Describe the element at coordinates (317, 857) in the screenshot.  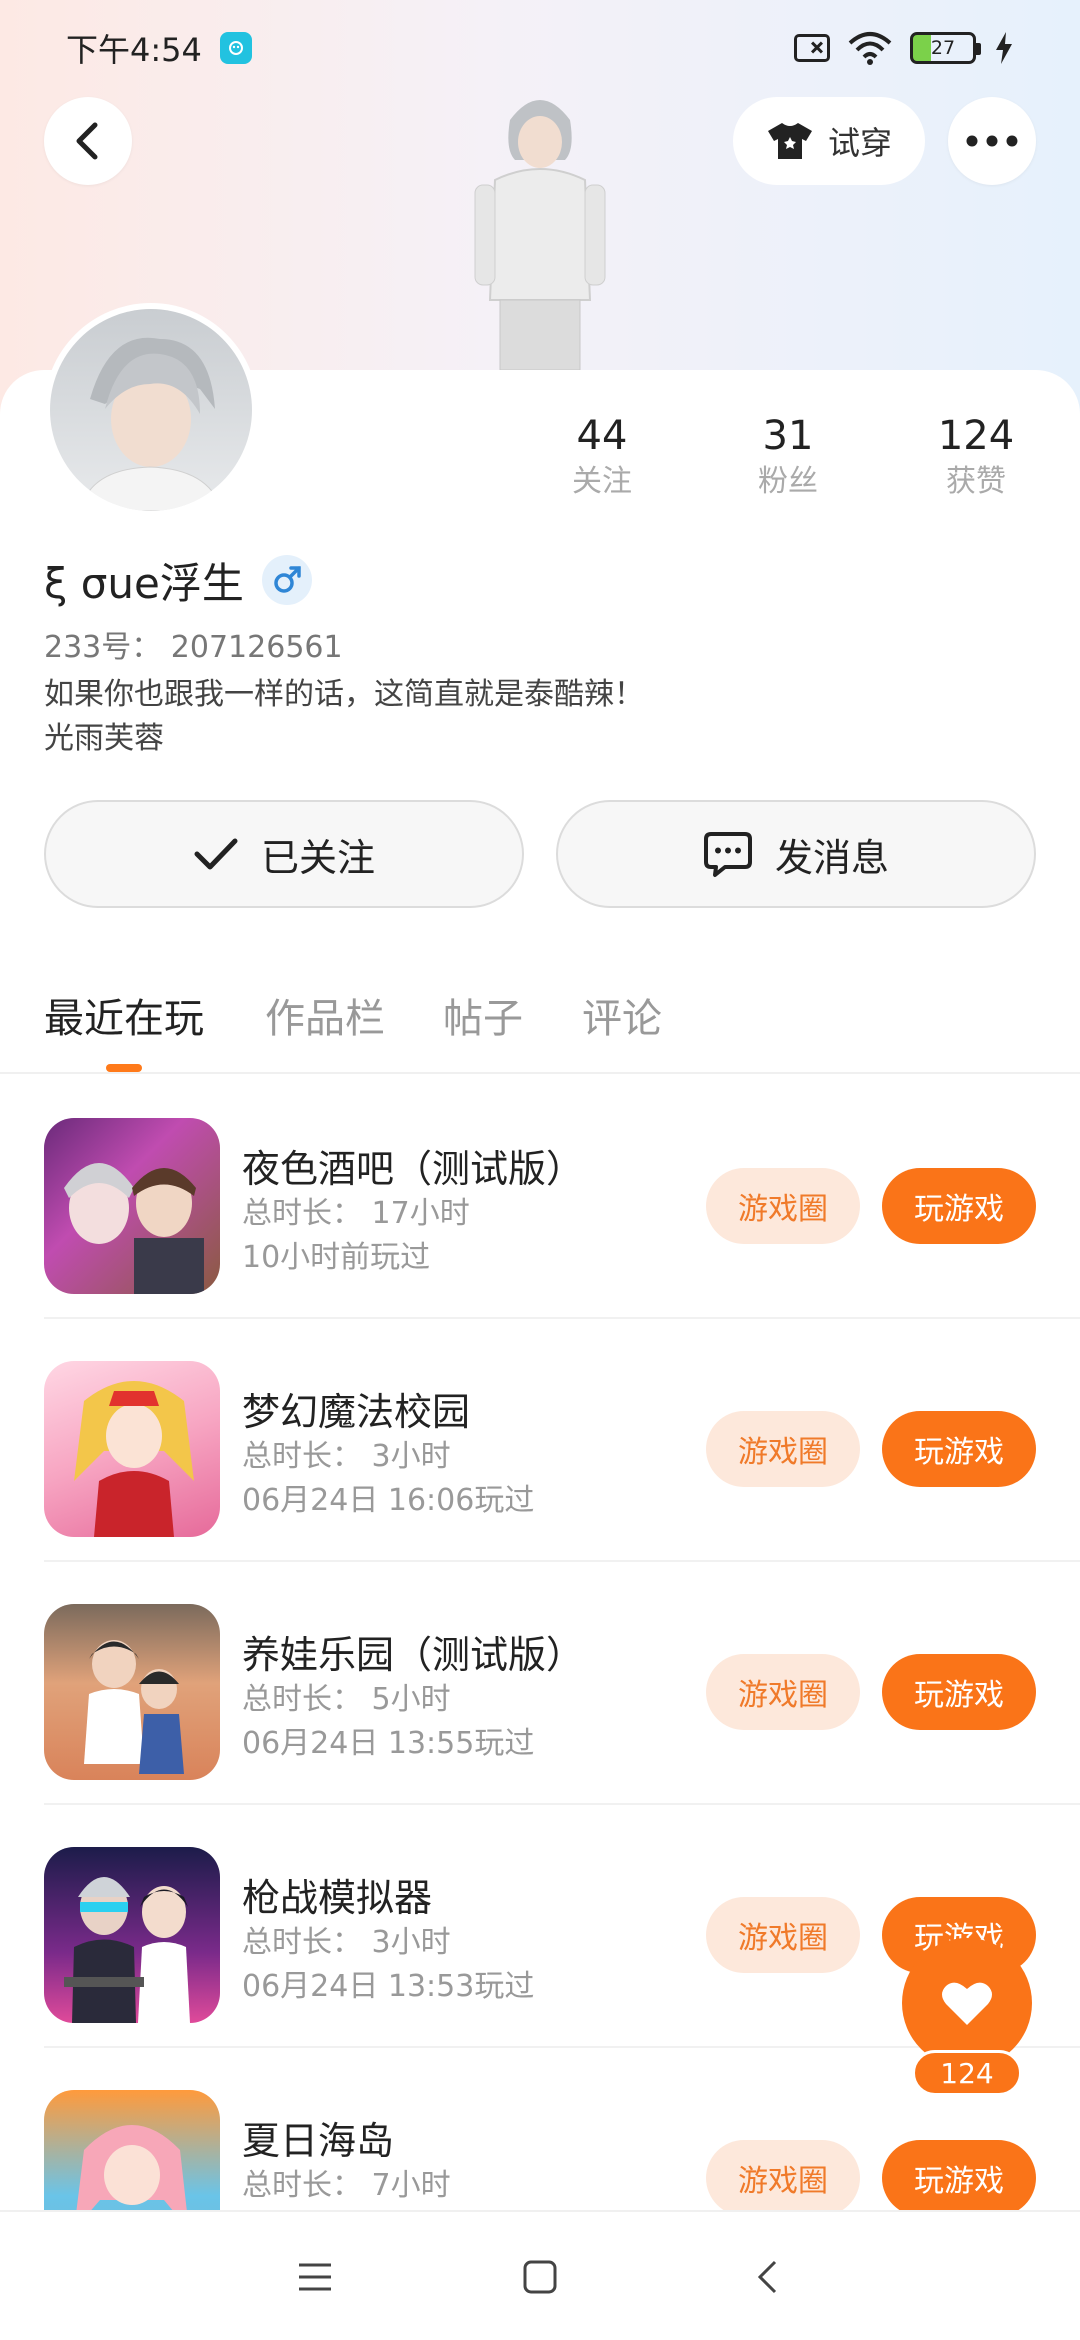
I see `followed-label: 已关注` at that location.